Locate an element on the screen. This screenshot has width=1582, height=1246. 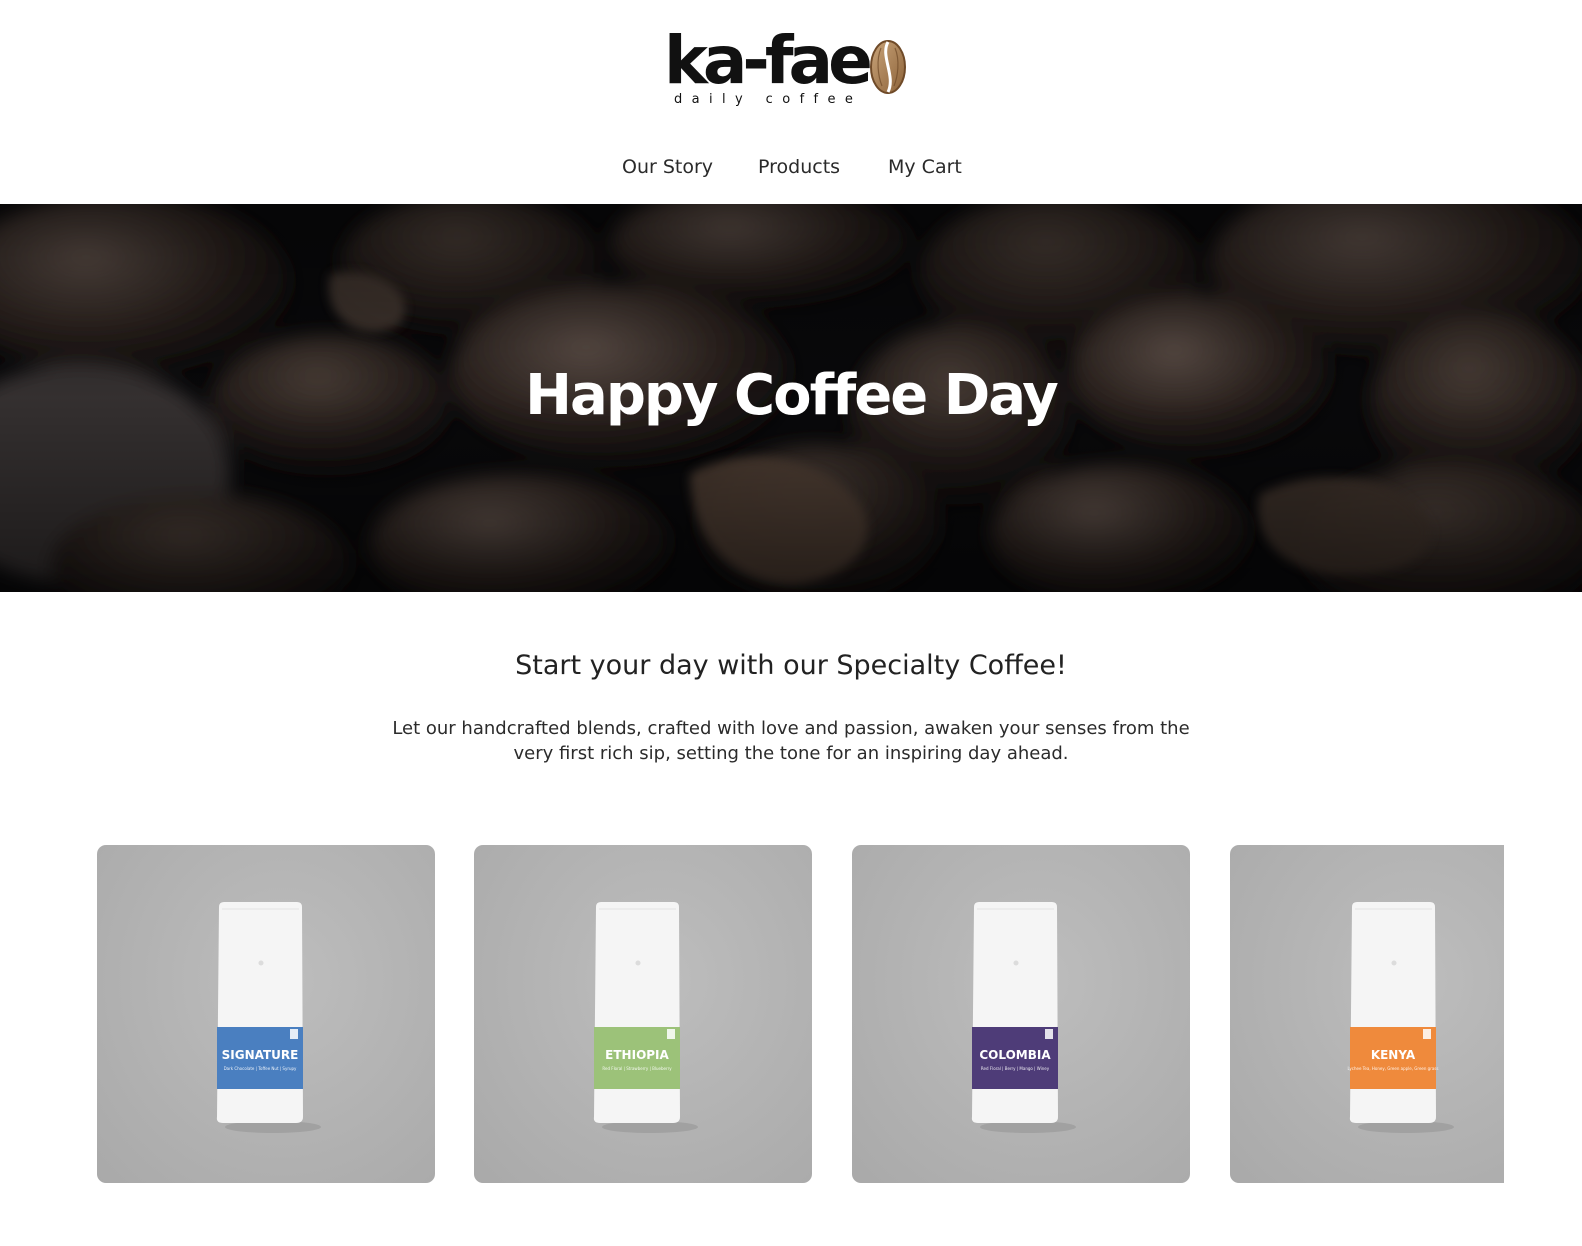
hero-title: Happy Coffee Day is located at coordinates (792, 395).